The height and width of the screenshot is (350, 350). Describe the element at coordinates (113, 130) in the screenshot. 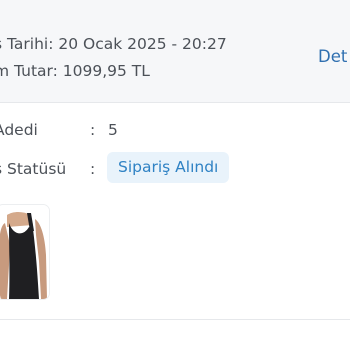

I see `quantity-value: 5` at that location.